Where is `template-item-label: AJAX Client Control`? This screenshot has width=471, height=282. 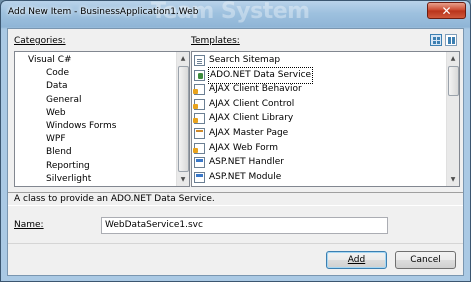
template-item-label: AJAX Client Control is located at coordinates (252, 103).